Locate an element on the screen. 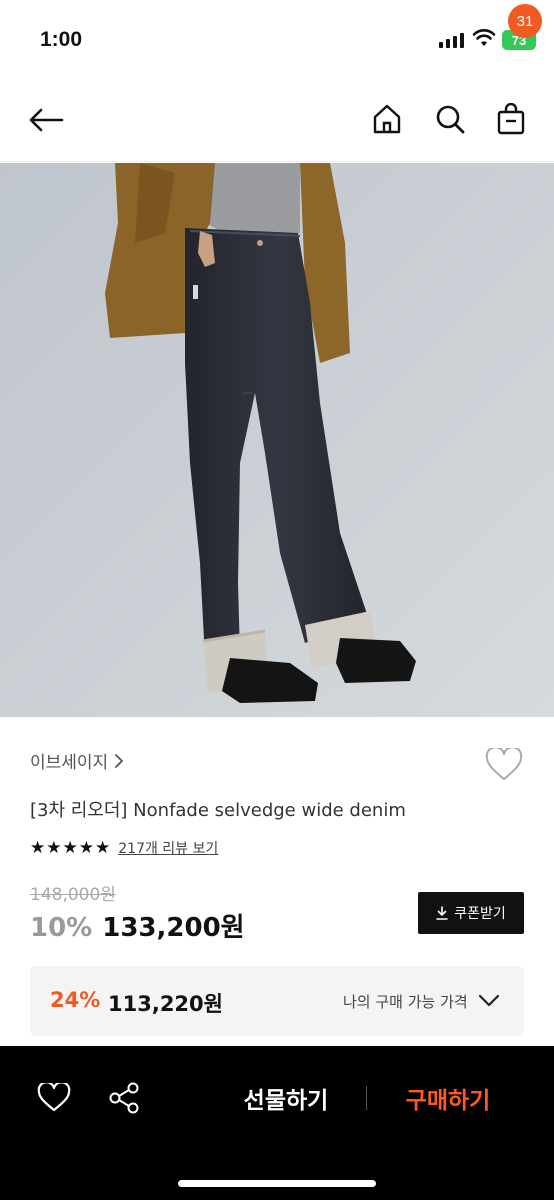 The height and width of the screenshot is (1200, 554). coupon-download-button: 쿠폰받기 is located at coordinates (471, 913).